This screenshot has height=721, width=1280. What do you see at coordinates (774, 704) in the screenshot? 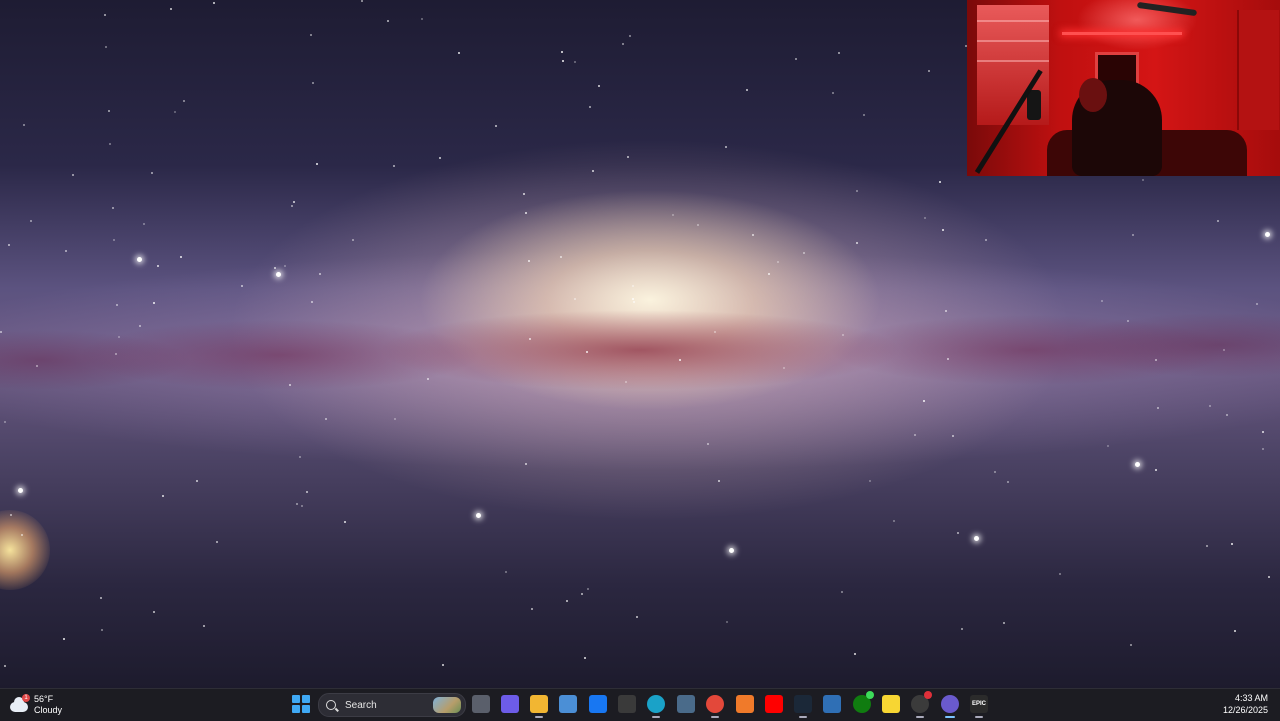
I see `youtube-icon` at bounding box center [774, 704].